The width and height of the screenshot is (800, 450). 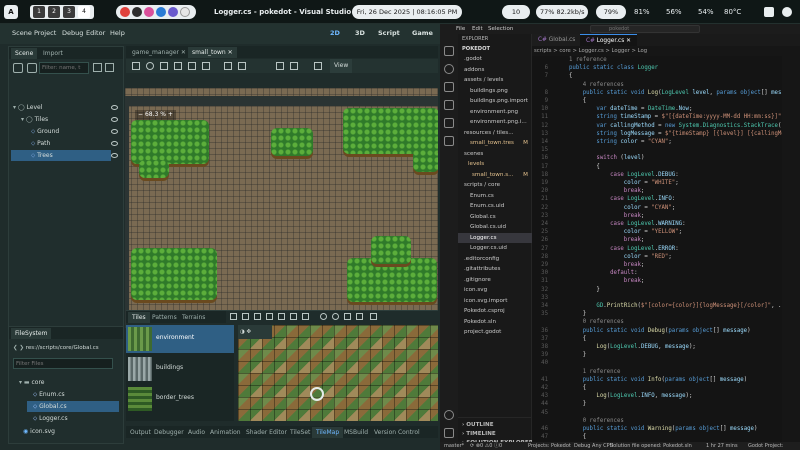 What do you see at coordinates (150, 66) in the screenshot?
I see `move-tool-icon` at bounding box center [150, 66].